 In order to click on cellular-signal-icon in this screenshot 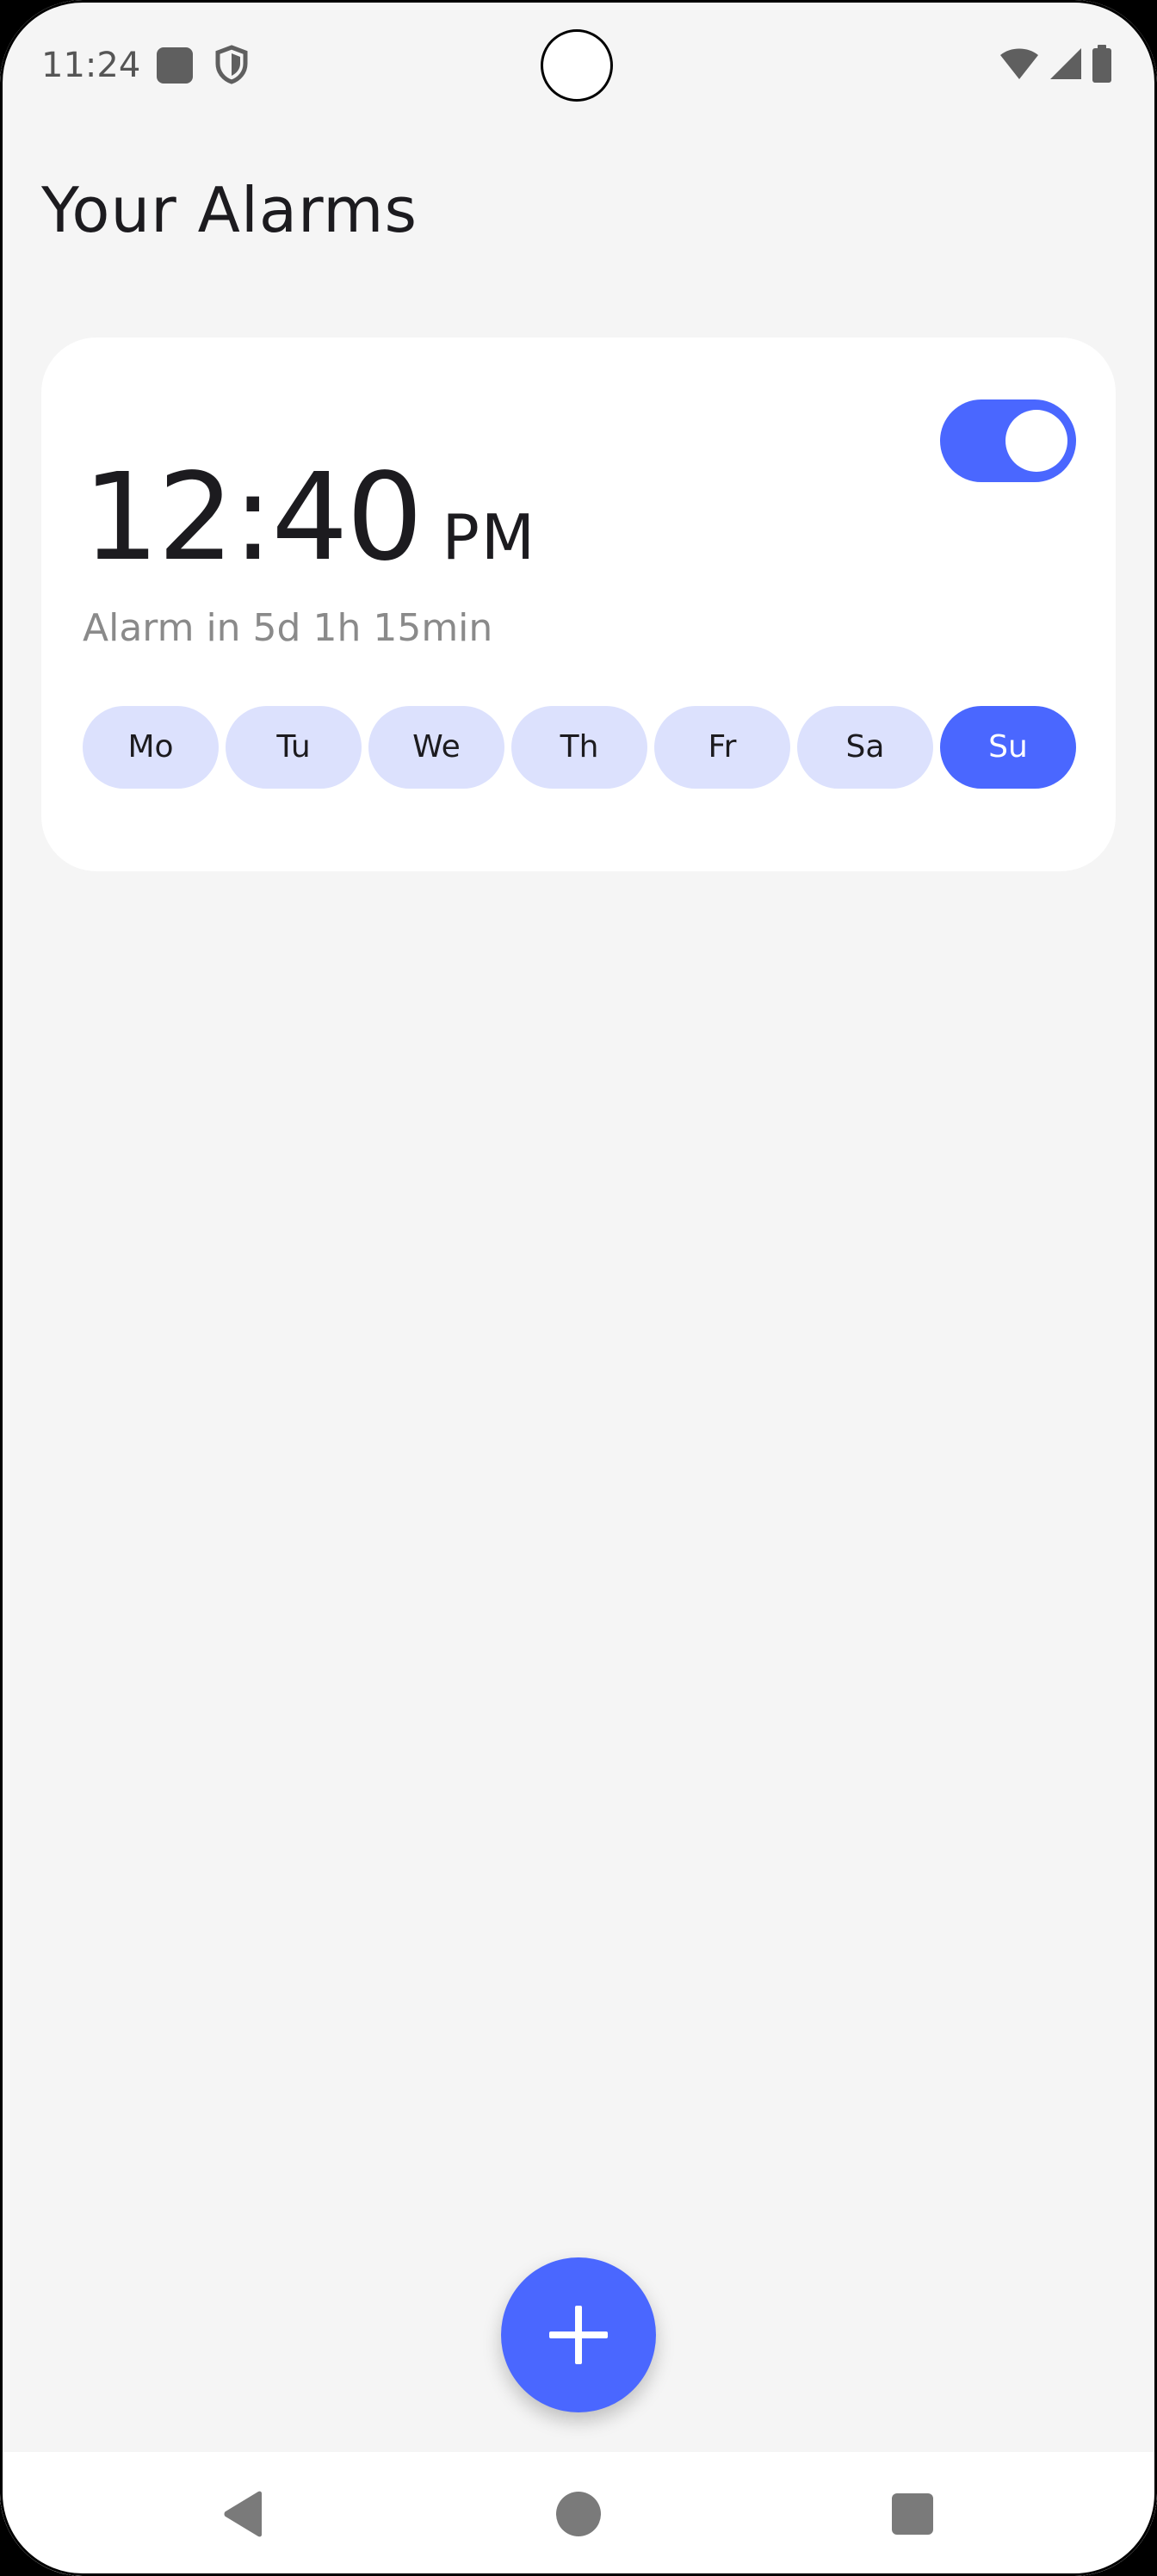, I will do `click(1066, 65)`.